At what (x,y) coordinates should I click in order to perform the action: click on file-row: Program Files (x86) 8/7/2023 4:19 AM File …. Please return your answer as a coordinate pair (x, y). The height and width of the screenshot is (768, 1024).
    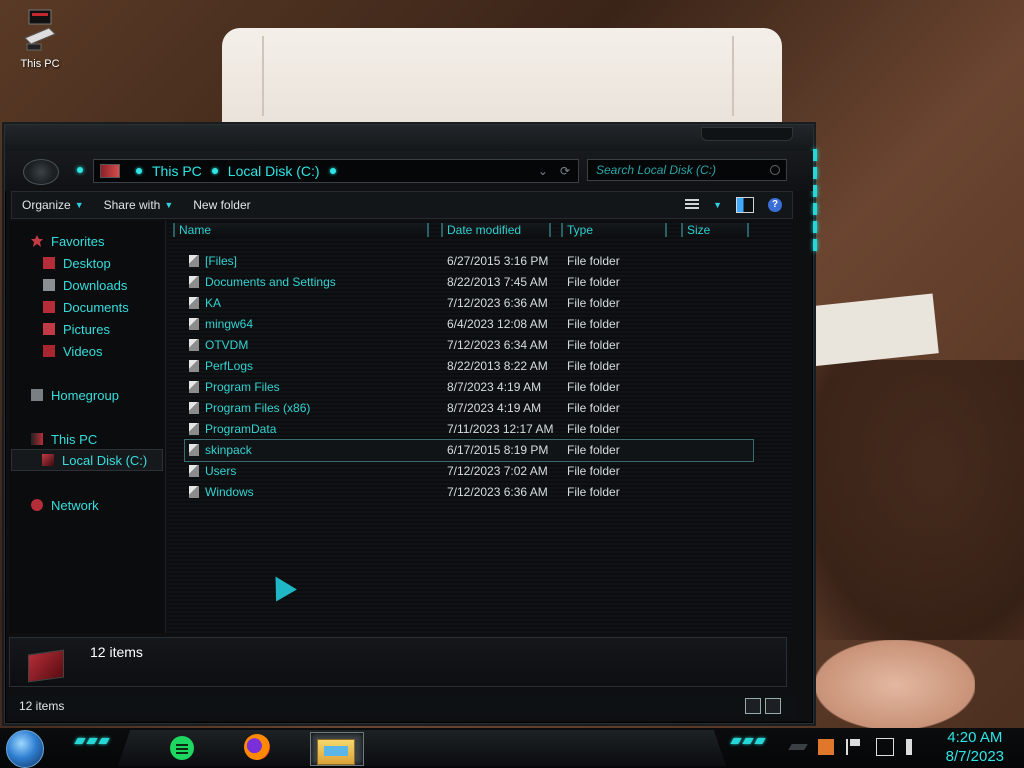
    Looking at the image, I should click on (470, 408).